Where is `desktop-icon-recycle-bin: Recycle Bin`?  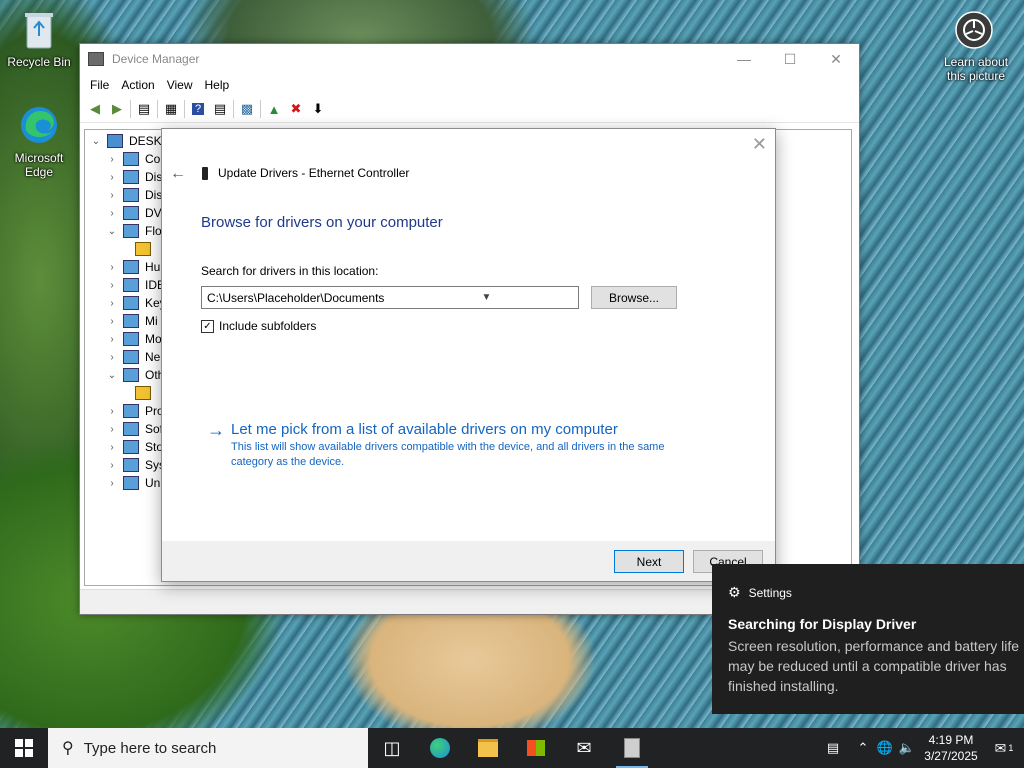
desktop-icon-recycle-bin: Recycle Bin is located at coordinates (39, 38).